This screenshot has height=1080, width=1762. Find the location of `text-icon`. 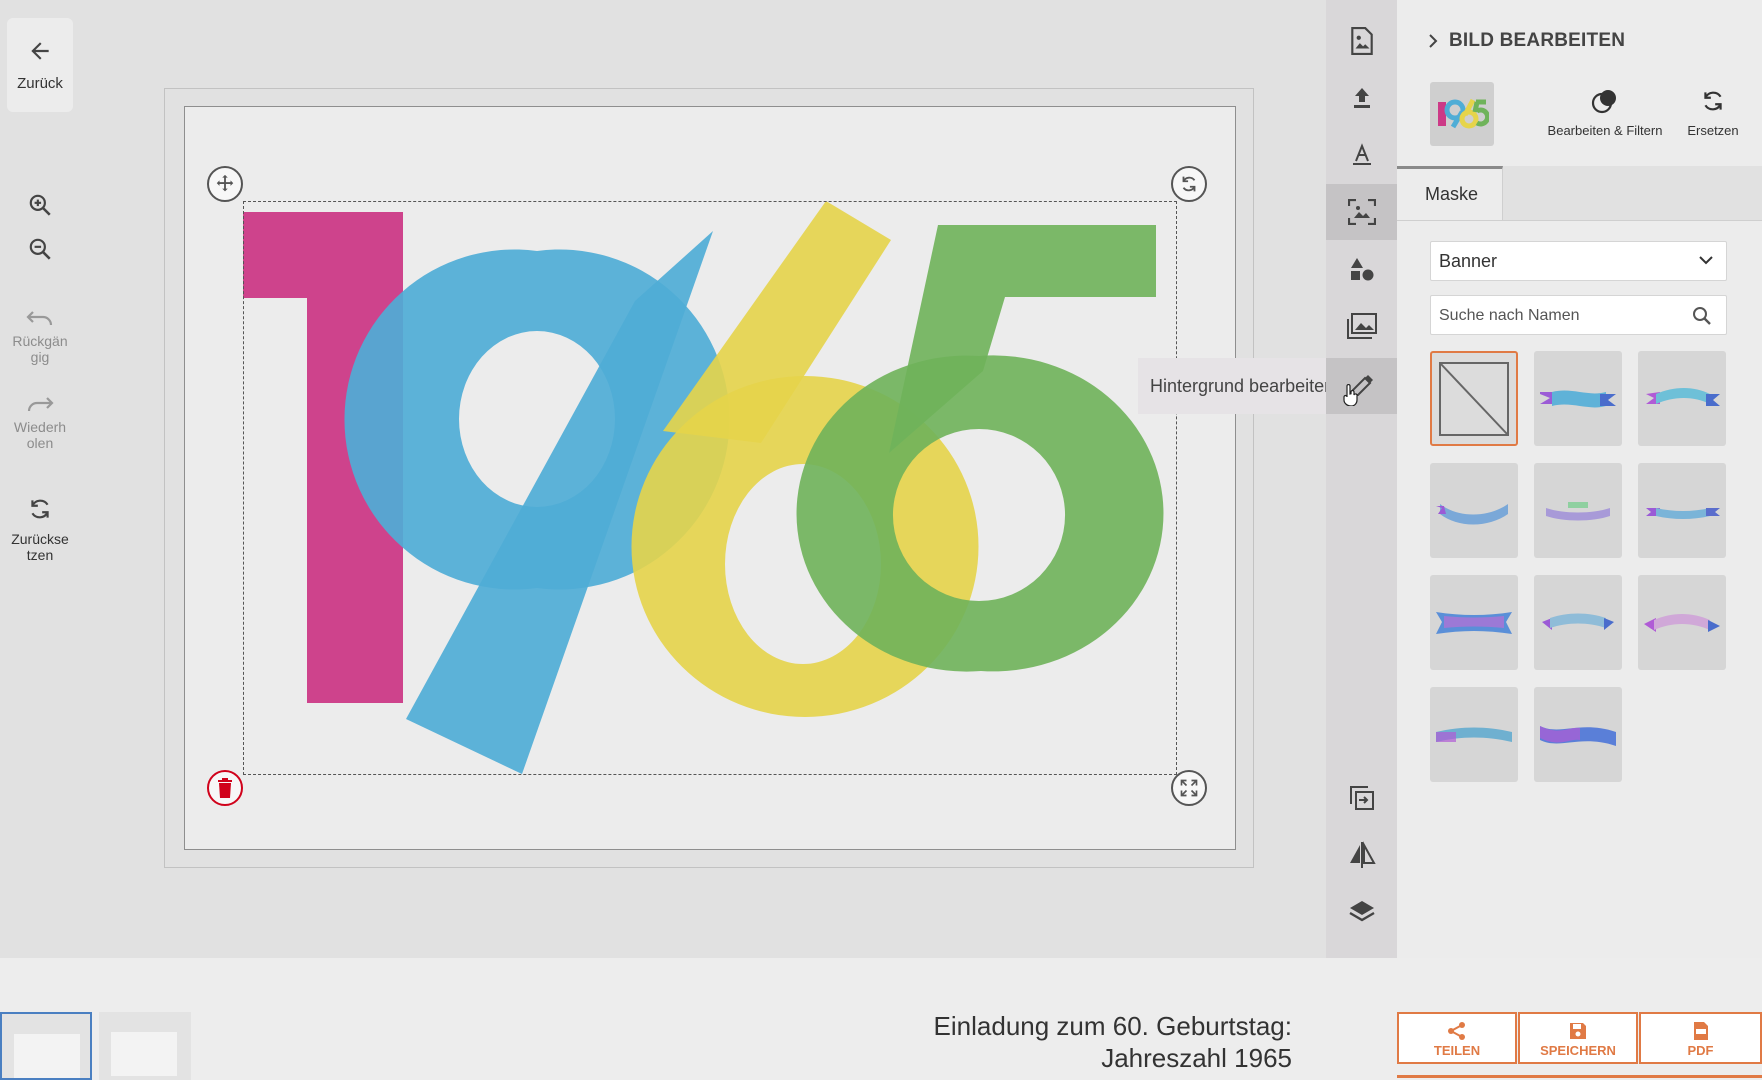

text-icon is located at coordinates (1361, 154).